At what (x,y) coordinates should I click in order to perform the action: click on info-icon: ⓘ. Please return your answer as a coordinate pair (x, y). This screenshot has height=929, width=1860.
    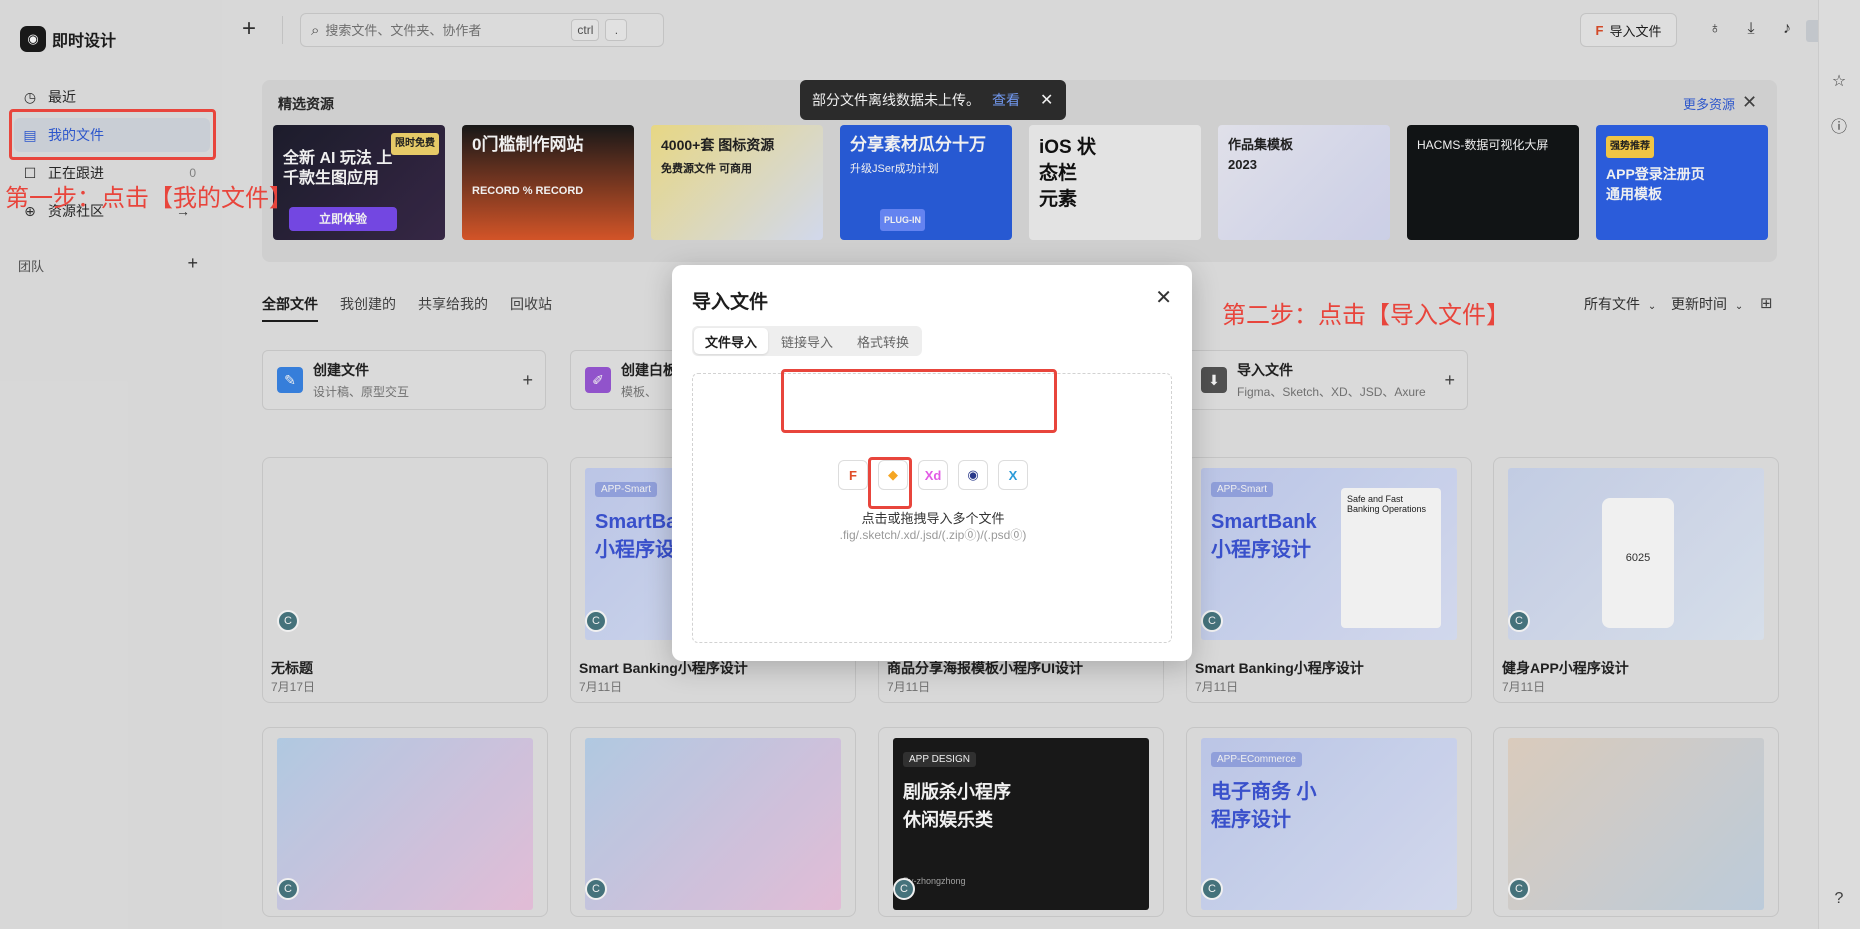
    Looking at the image, I should click on (1839, 125).